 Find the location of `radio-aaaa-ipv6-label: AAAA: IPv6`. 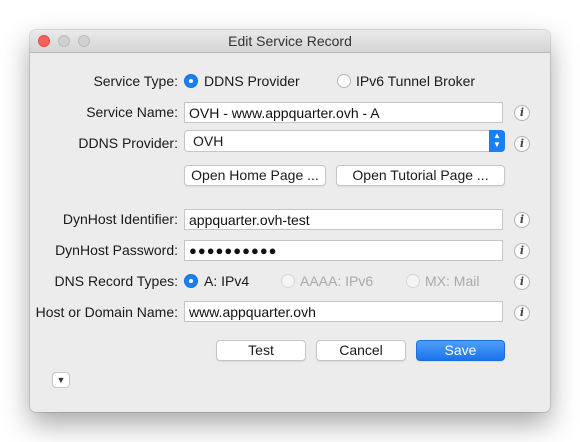

radio-aaaa-ipv6-label: AAAA: IPv6 is located at coordinates (337, 281).